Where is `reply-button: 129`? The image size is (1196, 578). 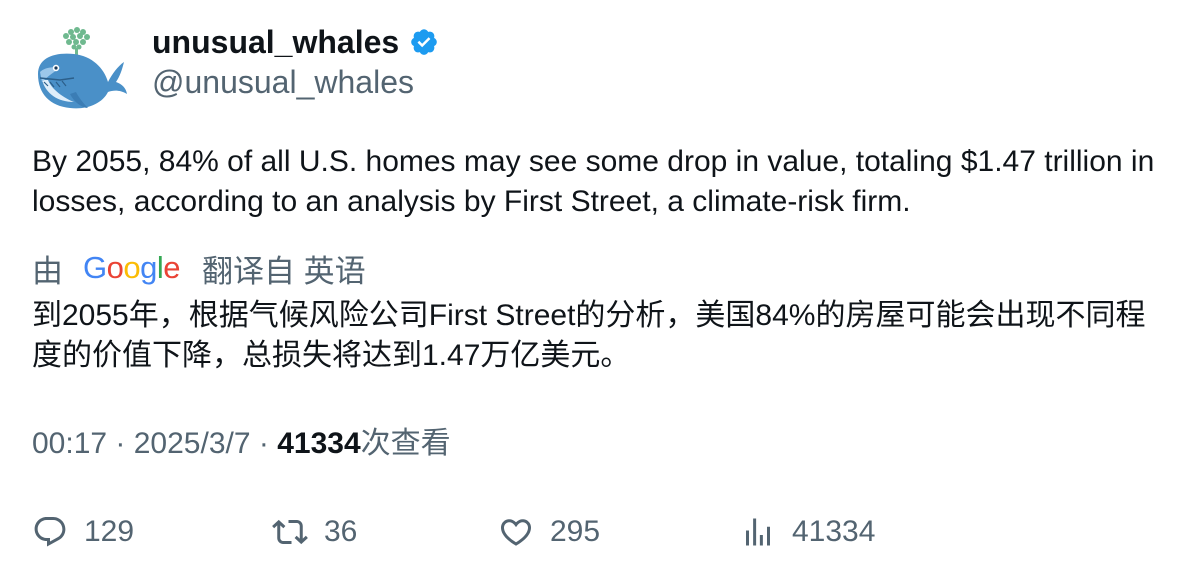 reply-button: 129 is located at coordinates (83, 532).